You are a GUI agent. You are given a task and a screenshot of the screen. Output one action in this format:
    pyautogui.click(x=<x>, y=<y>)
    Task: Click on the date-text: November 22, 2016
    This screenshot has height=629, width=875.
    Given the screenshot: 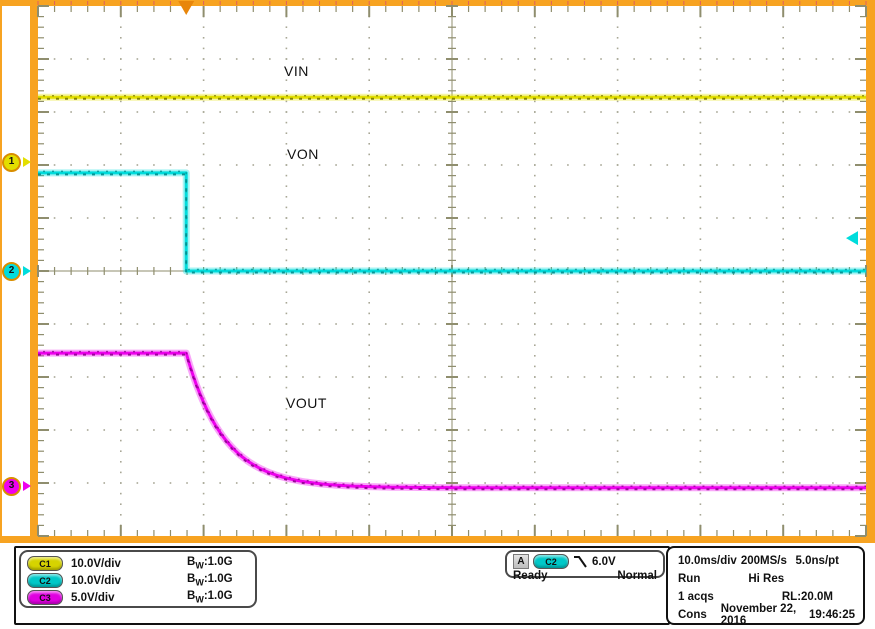 What is the action you would take?
    pyautogui.click(x=758, y=615)
    